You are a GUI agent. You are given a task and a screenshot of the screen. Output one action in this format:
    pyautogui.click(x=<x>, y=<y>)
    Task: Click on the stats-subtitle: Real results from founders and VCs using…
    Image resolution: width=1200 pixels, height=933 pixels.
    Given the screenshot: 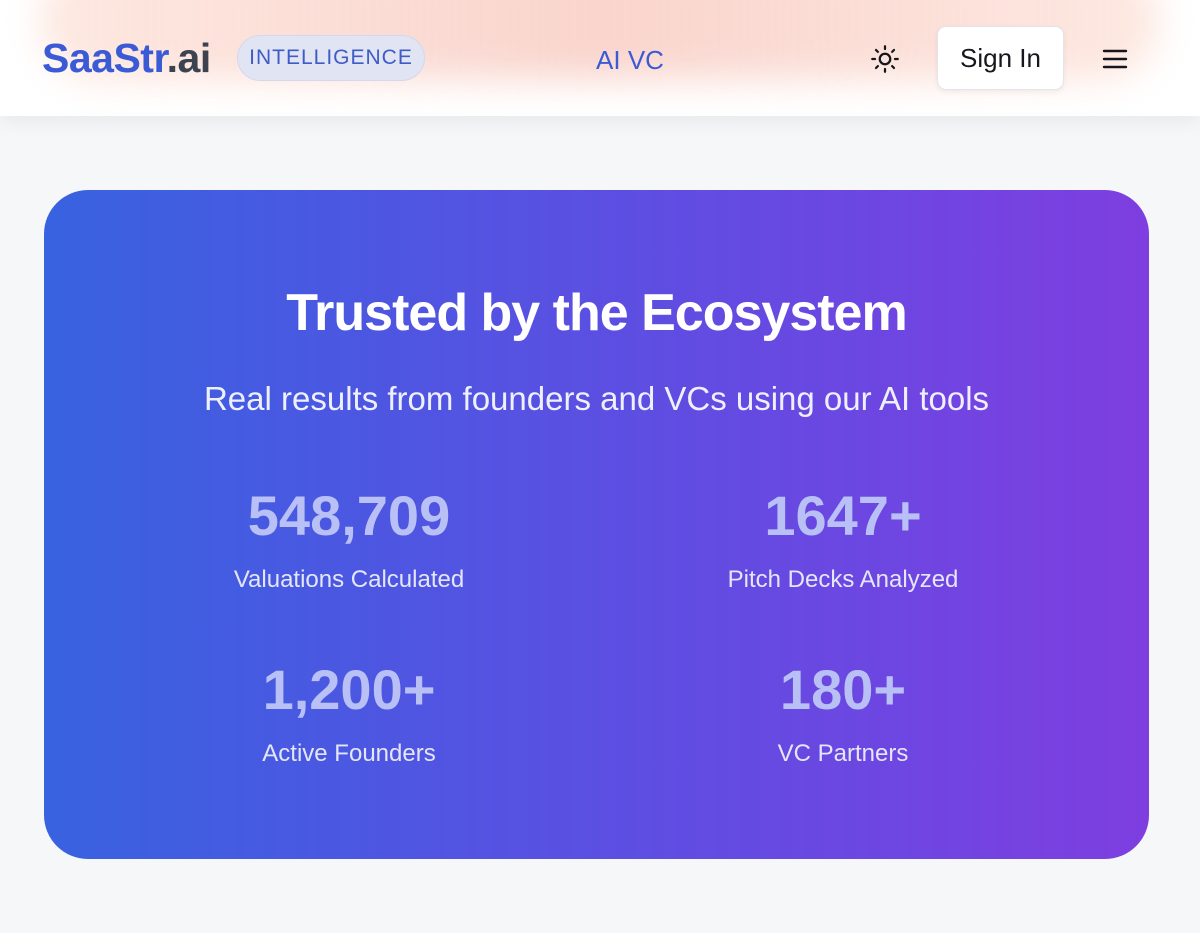 What is the action you would take?
    pyautogui.click(x=596, y=398)
    